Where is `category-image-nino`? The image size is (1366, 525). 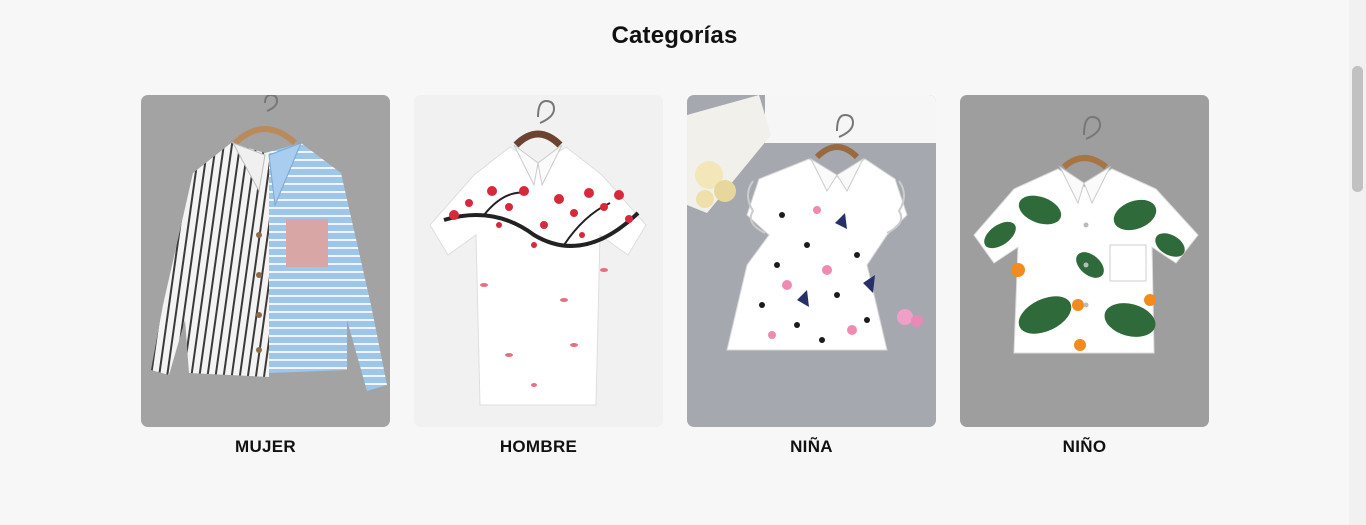
category-image-nino is located at coordinates (1084, 261).